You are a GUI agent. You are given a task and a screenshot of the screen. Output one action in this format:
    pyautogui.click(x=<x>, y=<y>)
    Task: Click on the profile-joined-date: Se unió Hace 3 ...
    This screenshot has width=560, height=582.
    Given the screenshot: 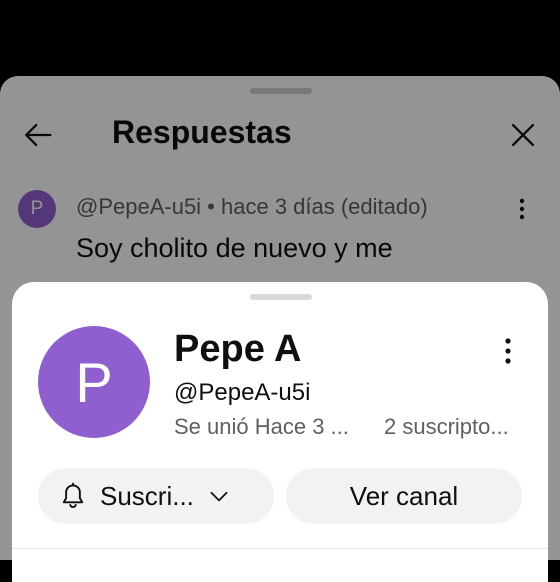 What is the action you would take?
    pyautogui.click(x=261, y=426)
    